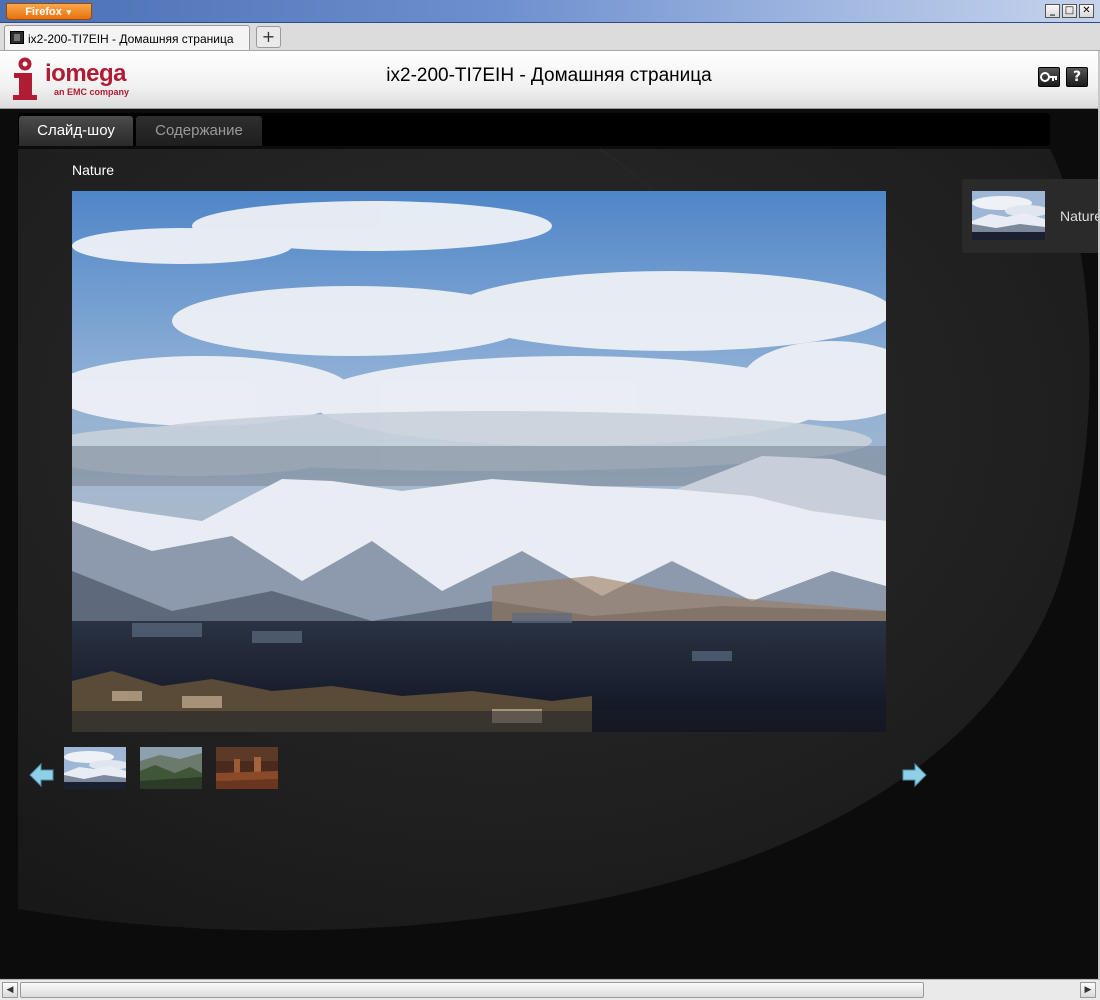  I want to click on album-title: Nature, so click(93, 170).